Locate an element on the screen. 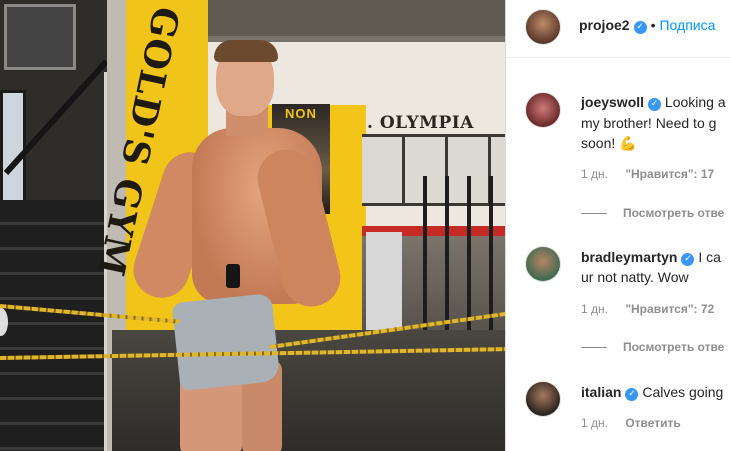  comment-text: Calves going is located at coordinates (683, 392).